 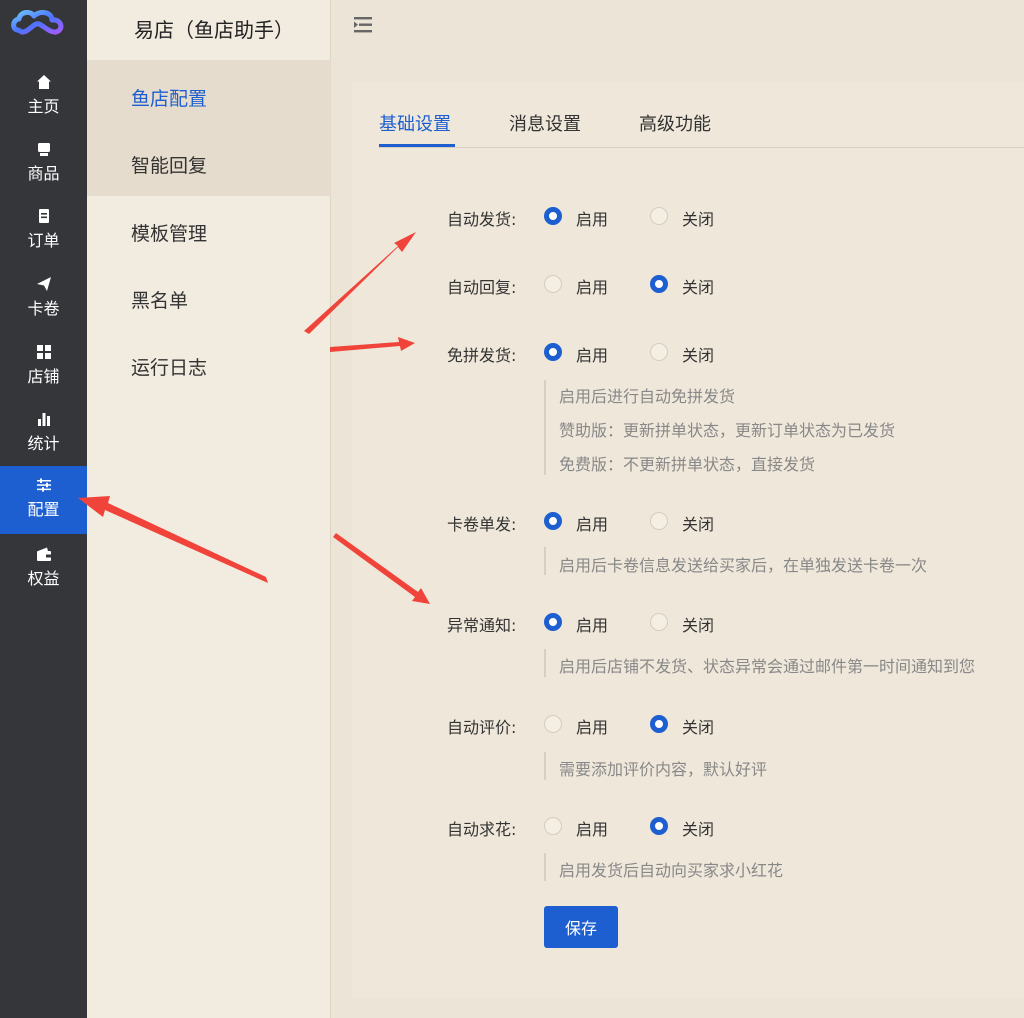 What do you see at coordinates (553, 724) in the screenshot?
I see `auto-review-enable-radio` at bounding box center [553, 724].